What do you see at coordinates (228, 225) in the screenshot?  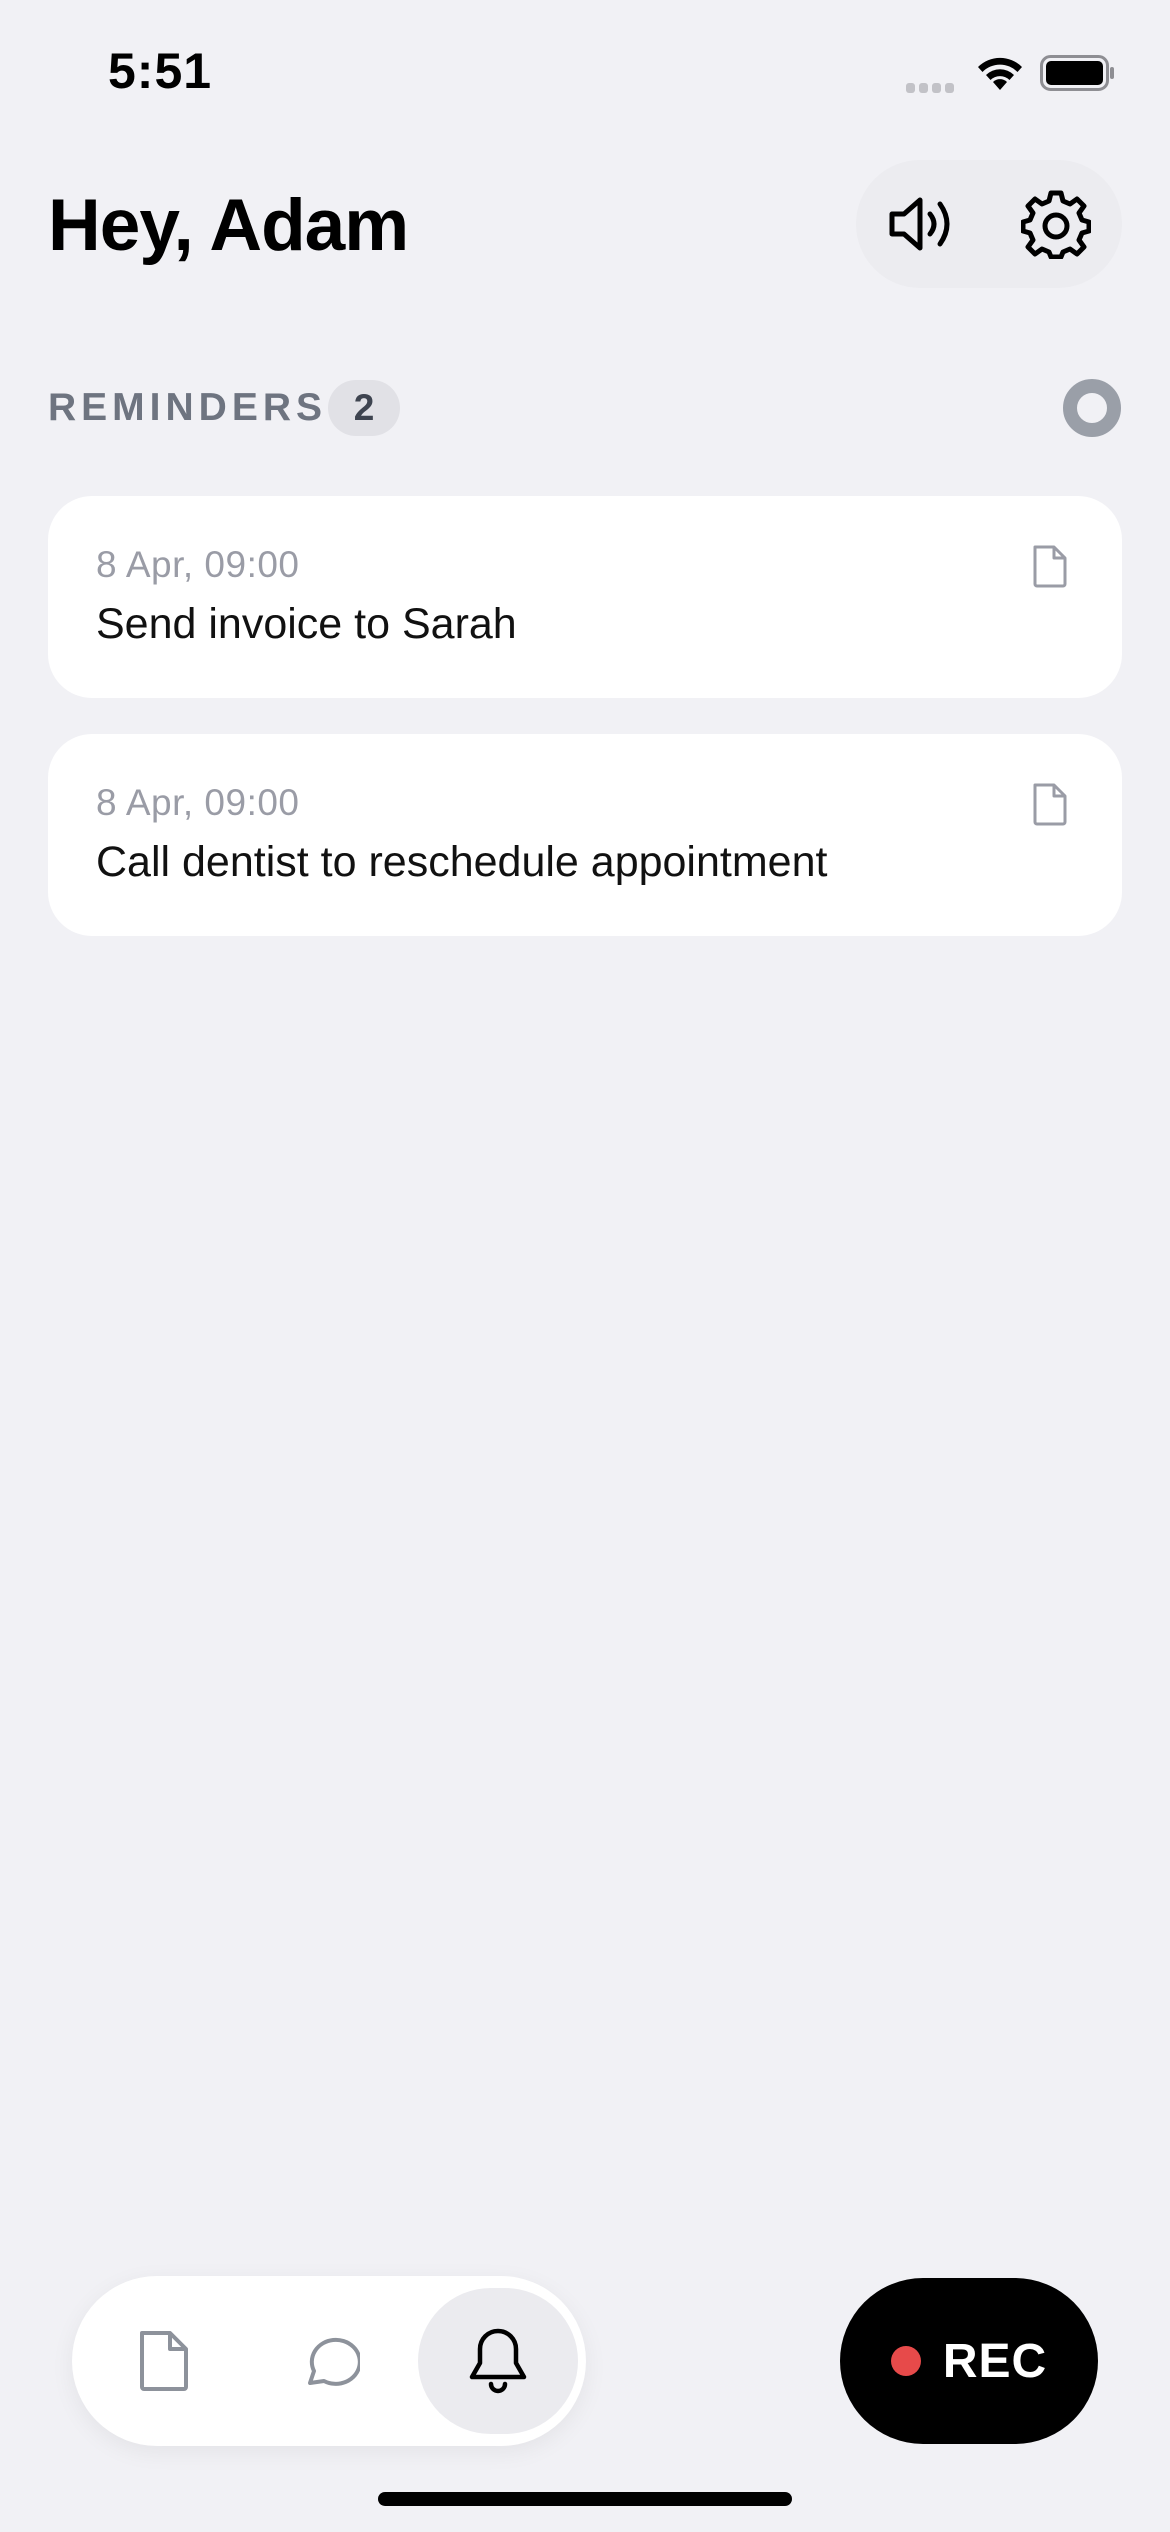 I see `page-title: Hey, Adam` at bounding box center [228, 225].